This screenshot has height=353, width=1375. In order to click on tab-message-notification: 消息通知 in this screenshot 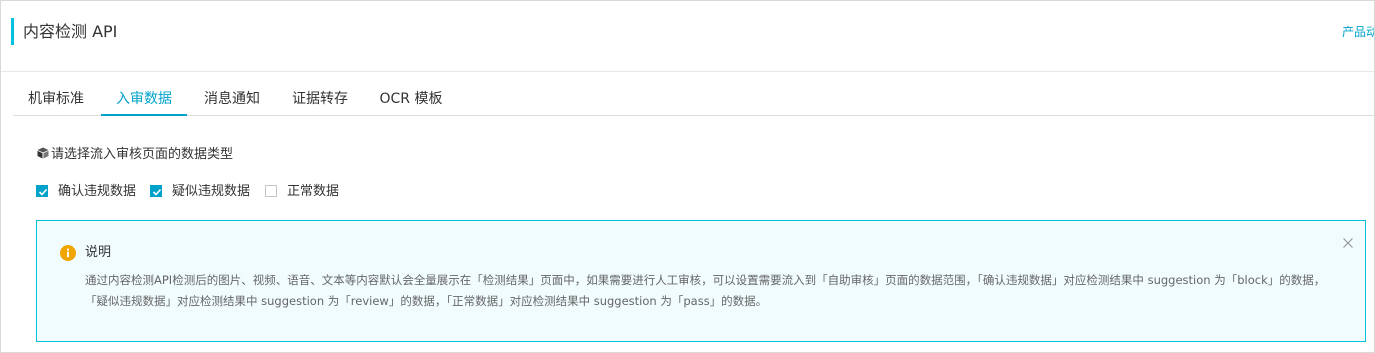, I will do `click(232, 101)`.